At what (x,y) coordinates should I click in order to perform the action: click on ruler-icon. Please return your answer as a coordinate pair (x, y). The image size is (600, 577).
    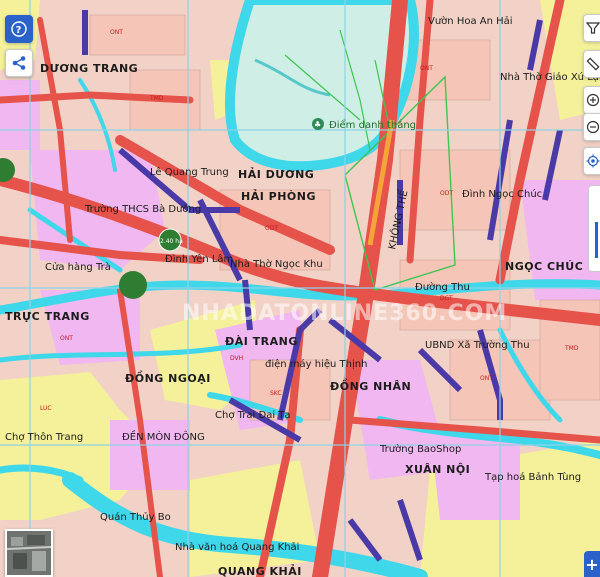
    Looking at the image, I should click on (592, 64).